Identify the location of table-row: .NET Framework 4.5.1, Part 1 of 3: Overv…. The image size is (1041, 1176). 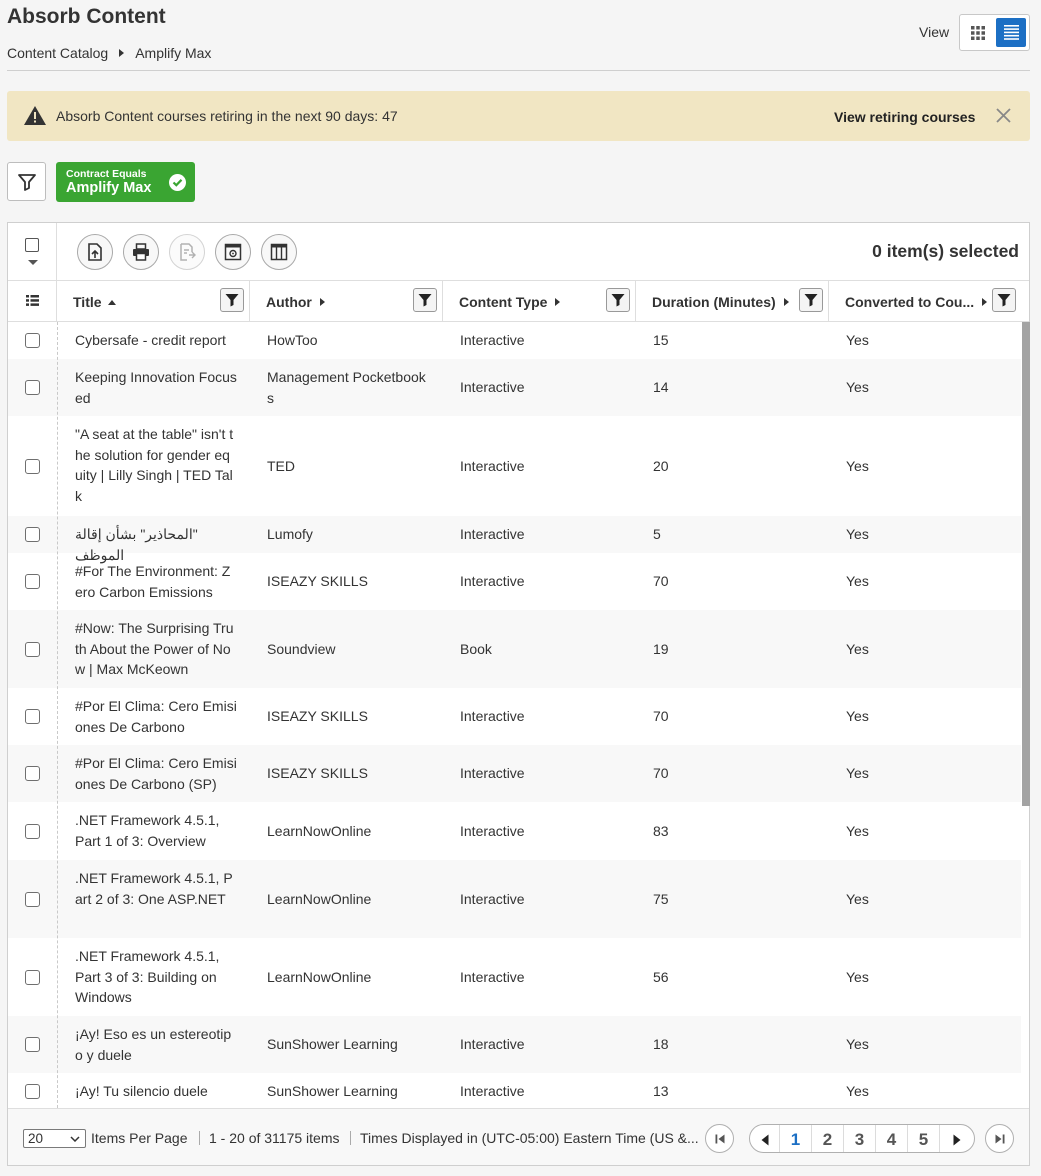
(514, 831).